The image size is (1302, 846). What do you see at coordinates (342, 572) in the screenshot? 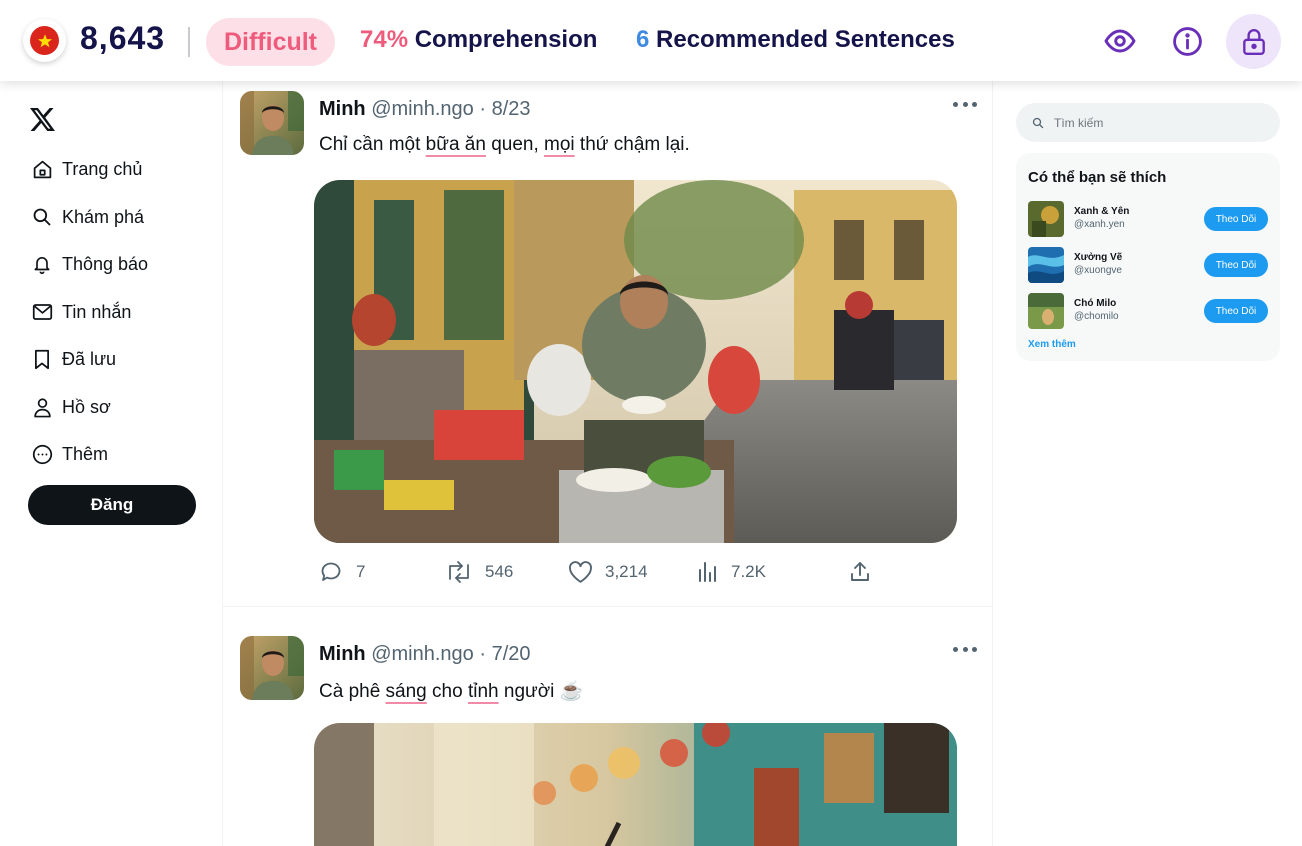
I see `reply-button: 7` at bounding box center [342, 572].